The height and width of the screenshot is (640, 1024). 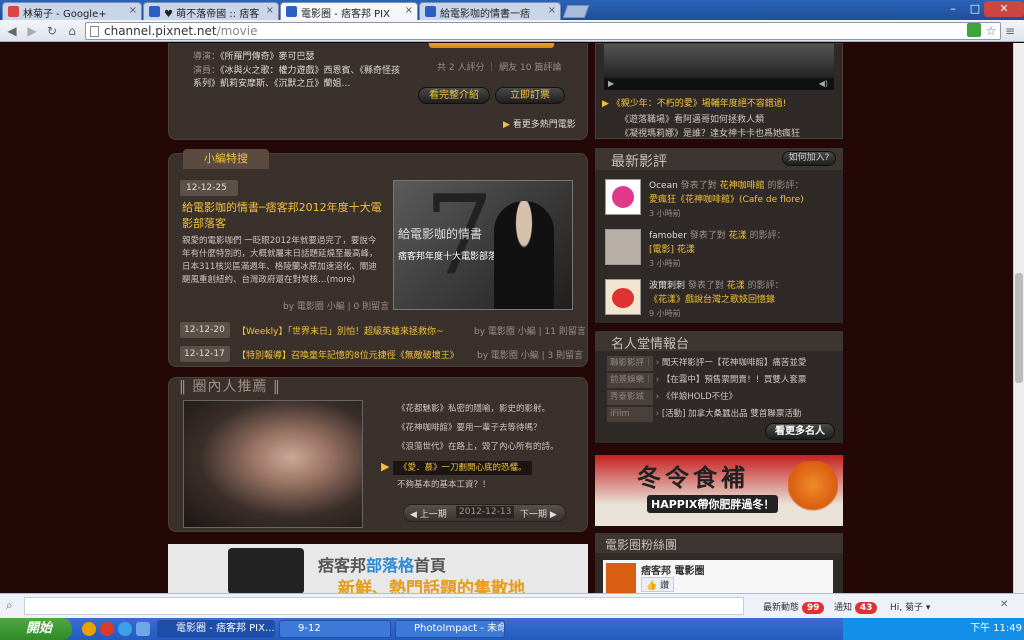 I want to click on minimize-button: –, so click(x=953, y=9).